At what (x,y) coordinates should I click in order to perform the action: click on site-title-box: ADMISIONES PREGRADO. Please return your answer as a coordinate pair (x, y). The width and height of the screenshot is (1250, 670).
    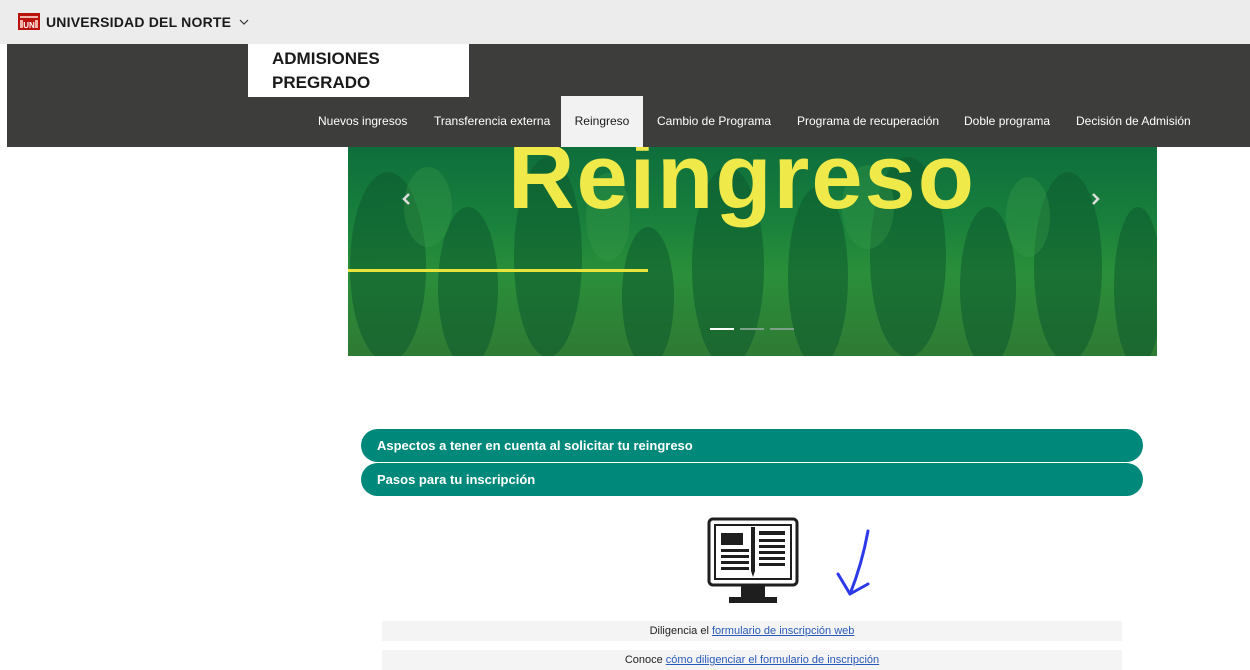
    Looking at the image, I should click on (358, 70).